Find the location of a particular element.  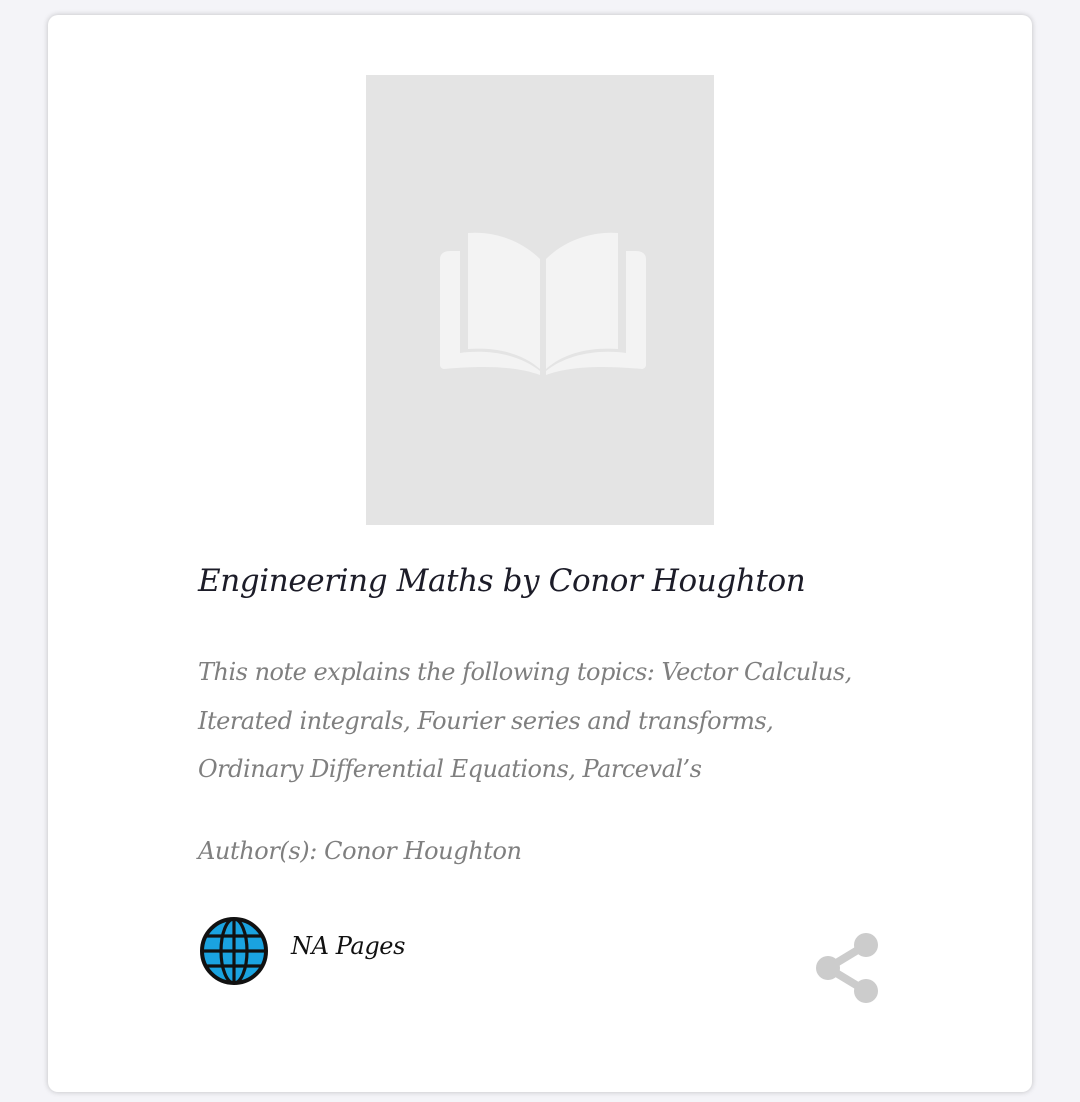

card-footer: NA Pages is located at coordinates (541, 960).